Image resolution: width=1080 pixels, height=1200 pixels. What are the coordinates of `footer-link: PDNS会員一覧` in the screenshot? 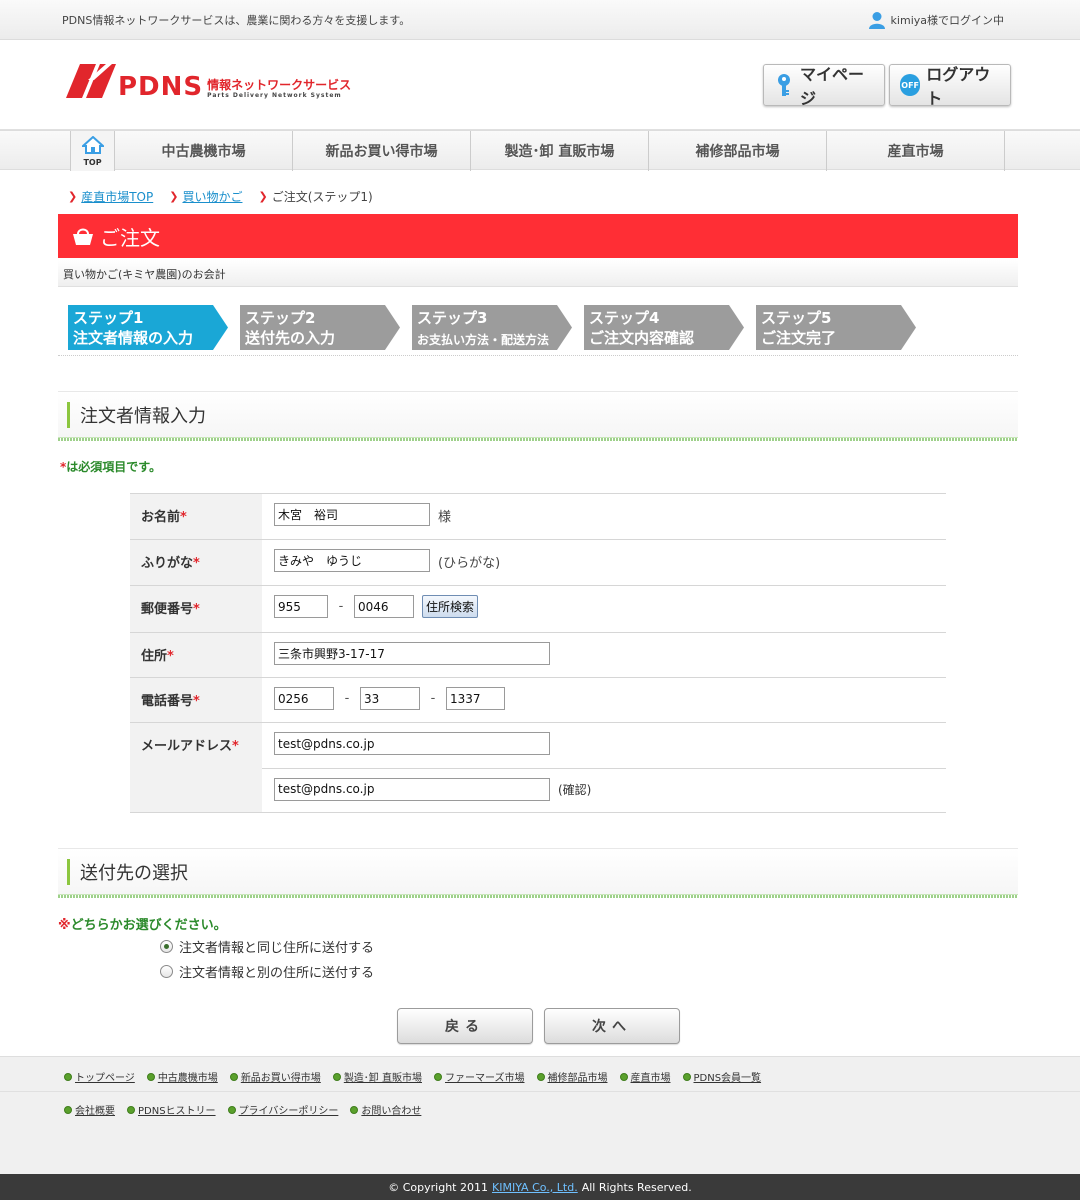 It's located at (728, 1076).